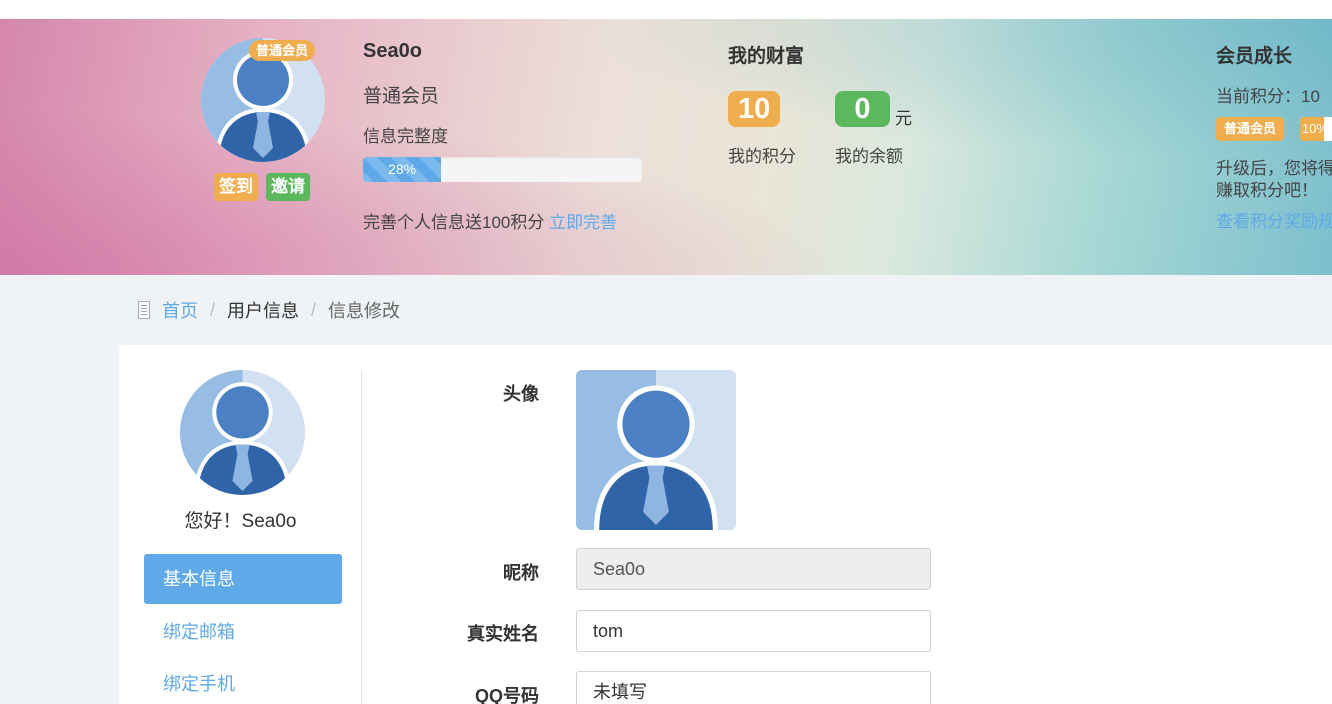 This screenshot has width=1332, height=704. Describe the element at coordinates (862, 109) in the screenshot. I see `balance-value: 0` at that location.